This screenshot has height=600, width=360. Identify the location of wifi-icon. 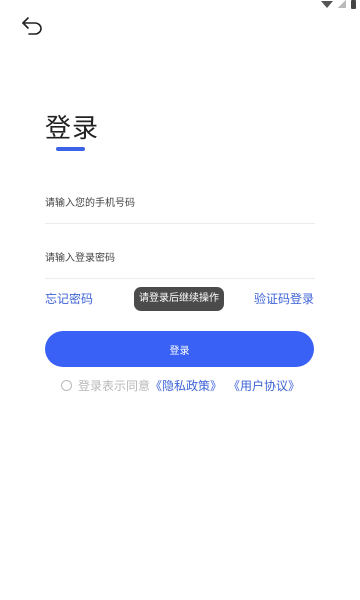
(327, 4).